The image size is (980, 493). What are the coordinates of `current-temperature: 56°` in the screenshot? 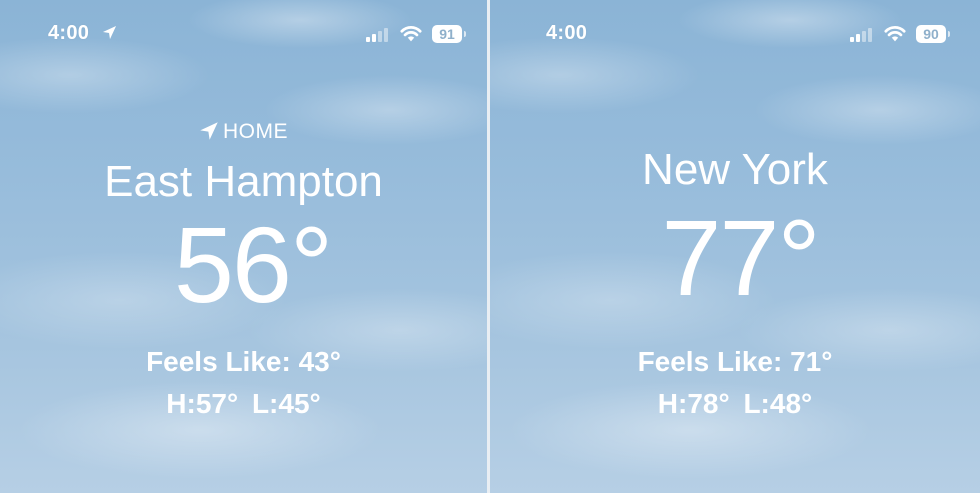 It's located at (253, 264).